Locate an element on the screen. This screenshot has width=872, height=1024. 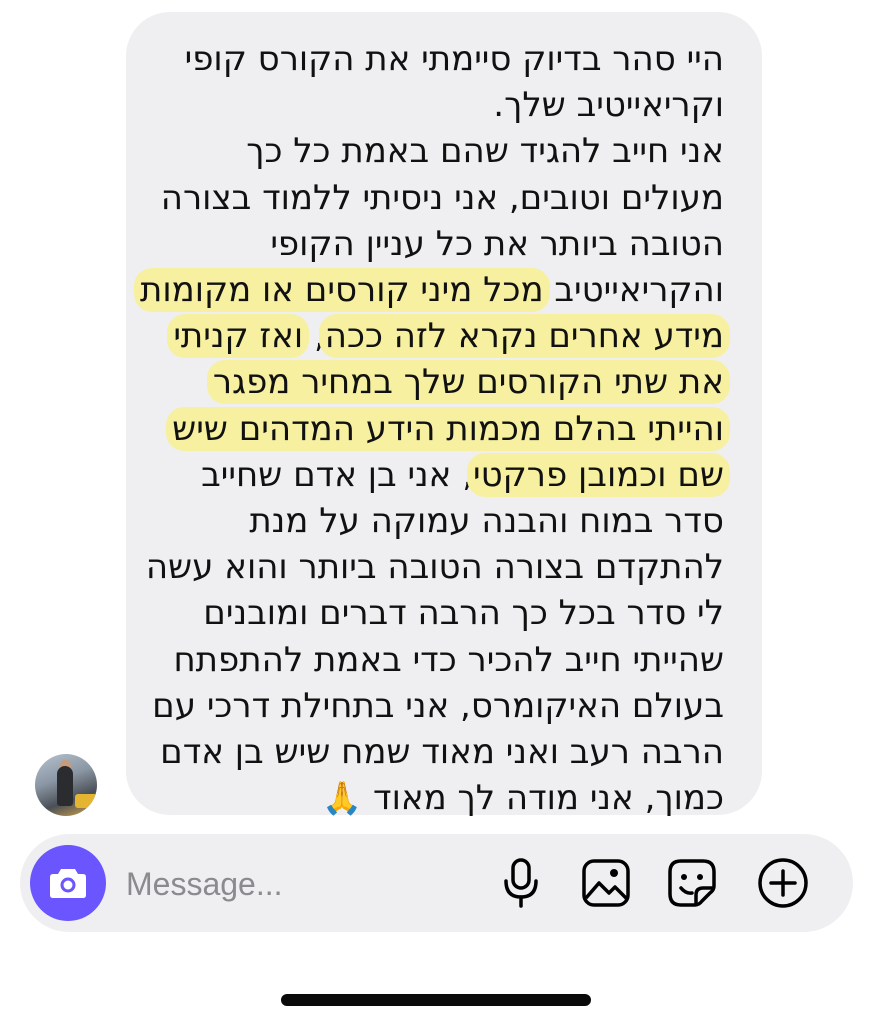
add-button is located at coordinates (783, 883).